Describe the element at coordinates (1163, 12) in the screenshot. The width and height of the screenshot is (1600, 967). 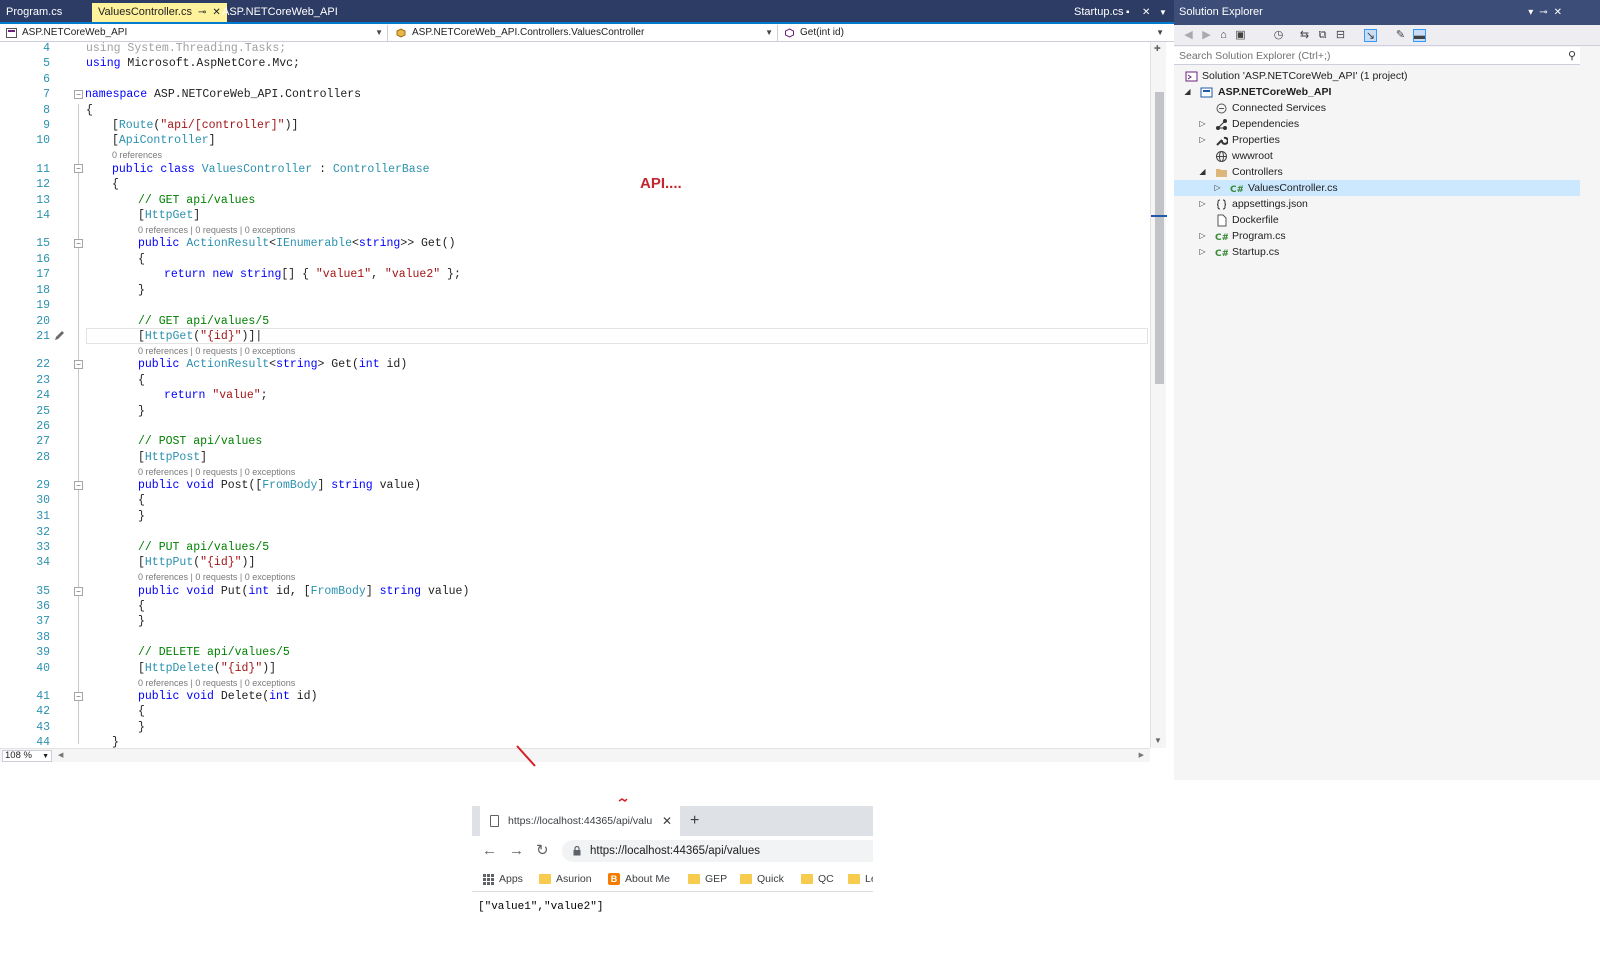
I see `chevron-down-icon: ▼` at that location.